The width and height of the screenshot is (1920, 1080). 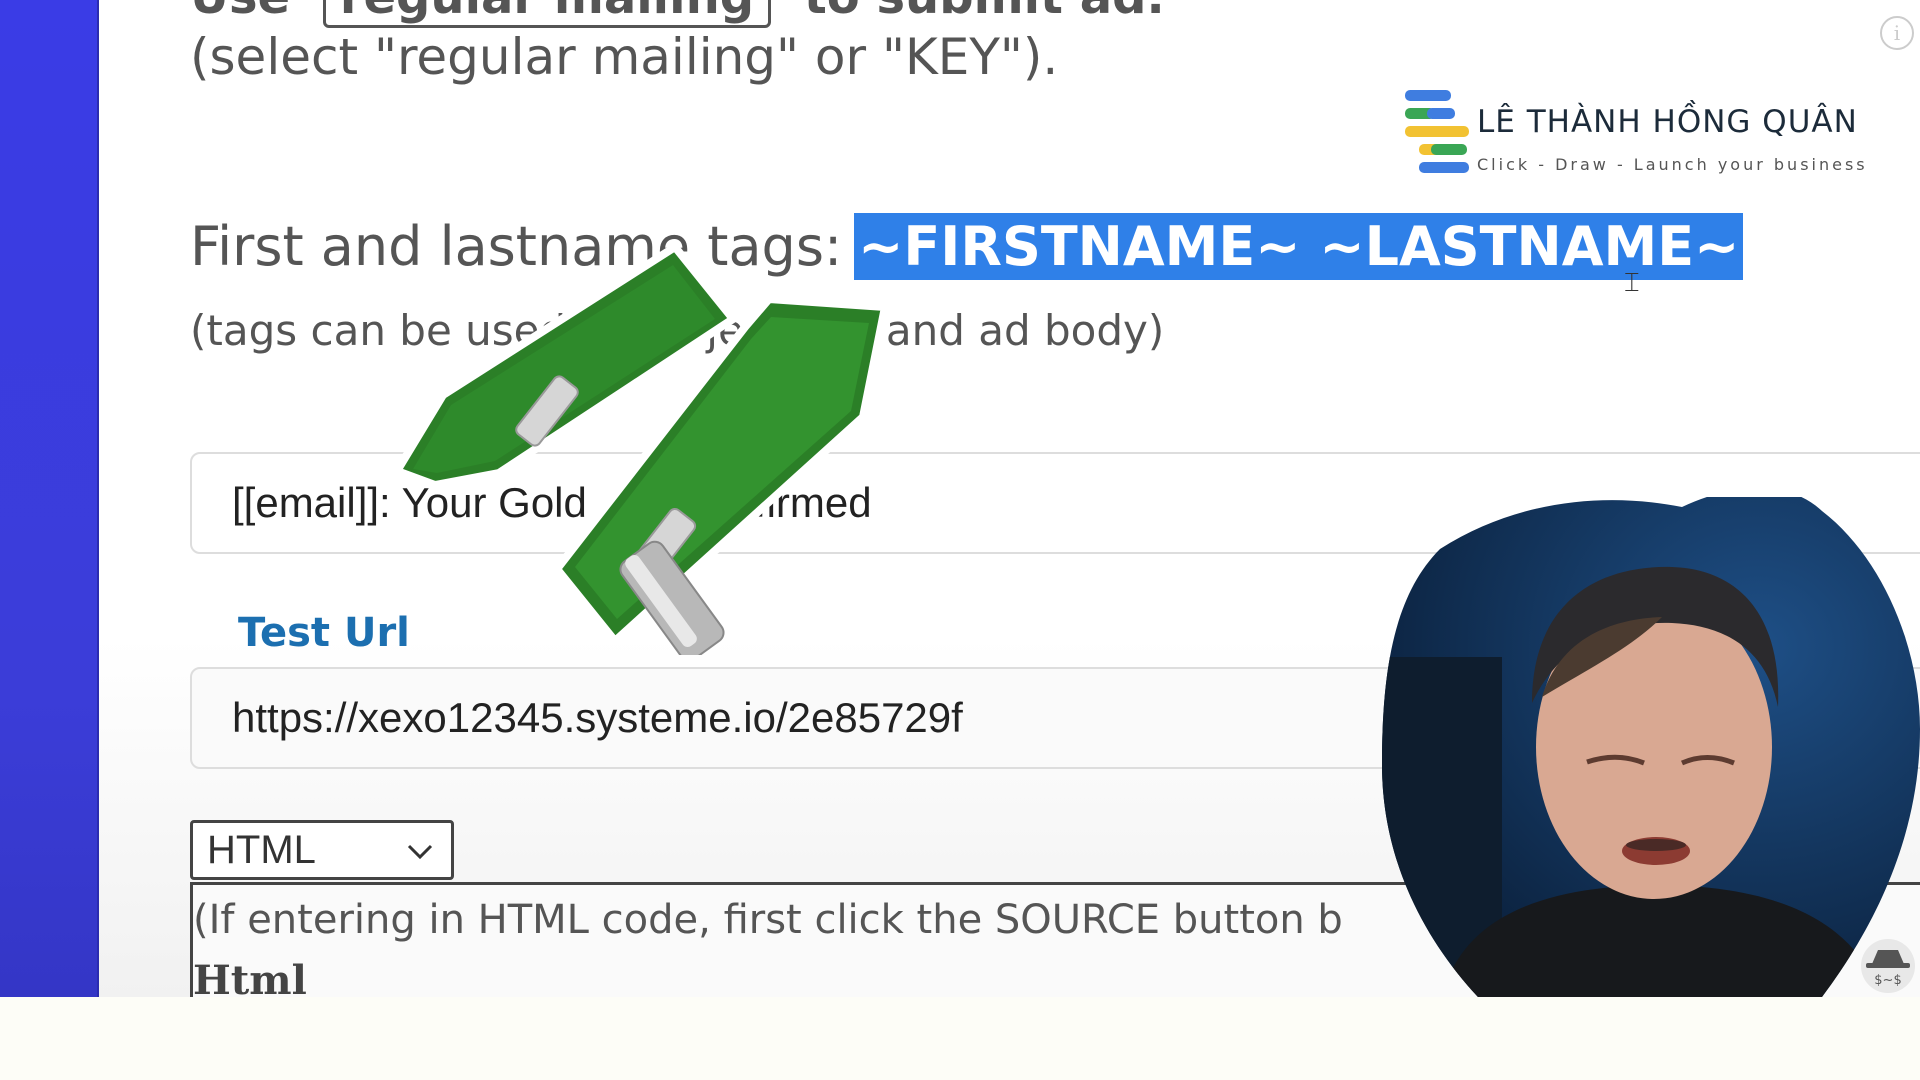 I want to click on regular-mailing-button: regular mailing, so click(x=547, y=14).